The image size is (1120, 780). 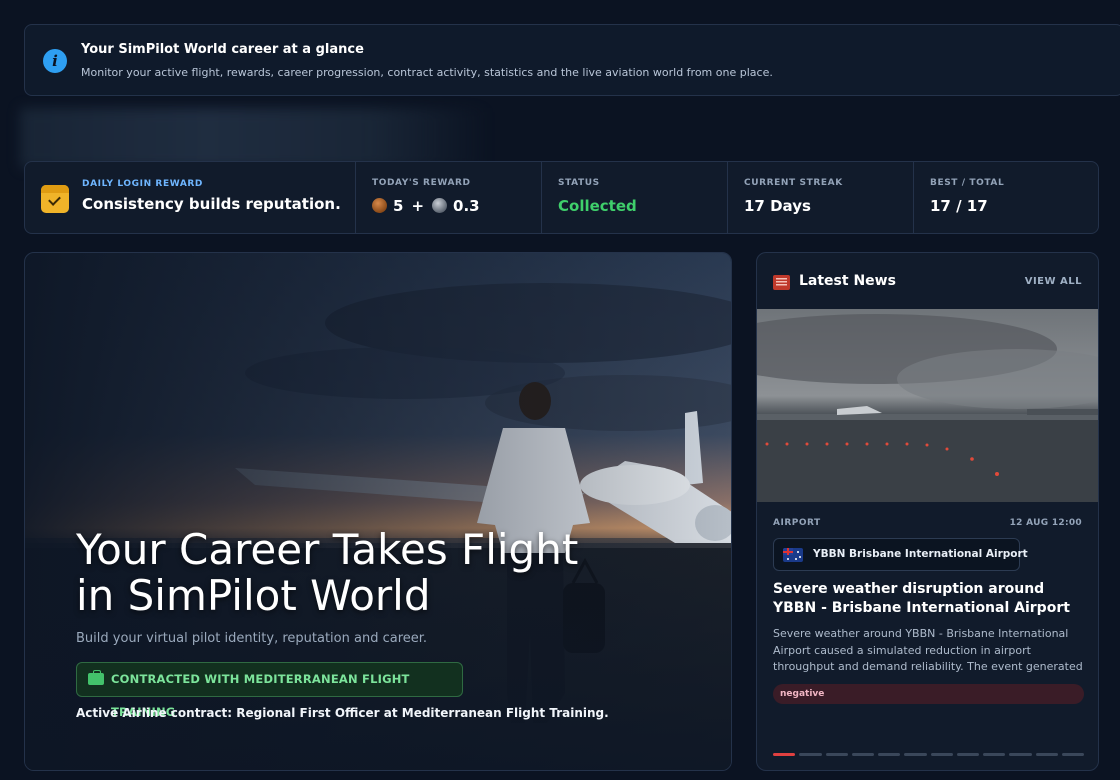 I want to click on view-all-link: VIEW ALL, so click(x=1053, y=281).